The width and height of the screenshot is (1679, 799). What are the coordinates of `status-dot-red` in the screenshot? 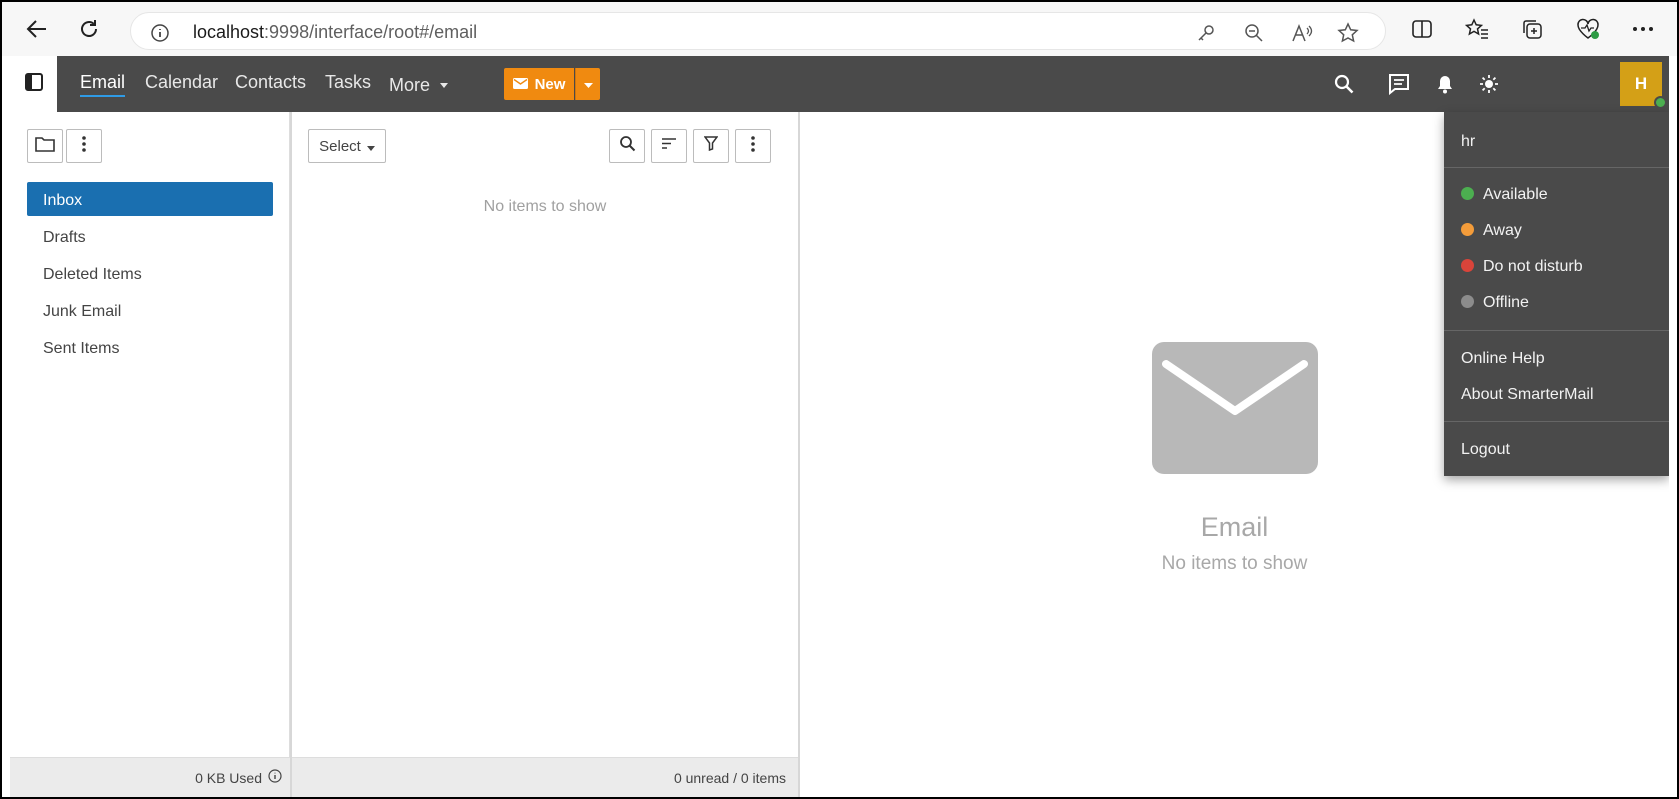 It's located at (1467, 265).